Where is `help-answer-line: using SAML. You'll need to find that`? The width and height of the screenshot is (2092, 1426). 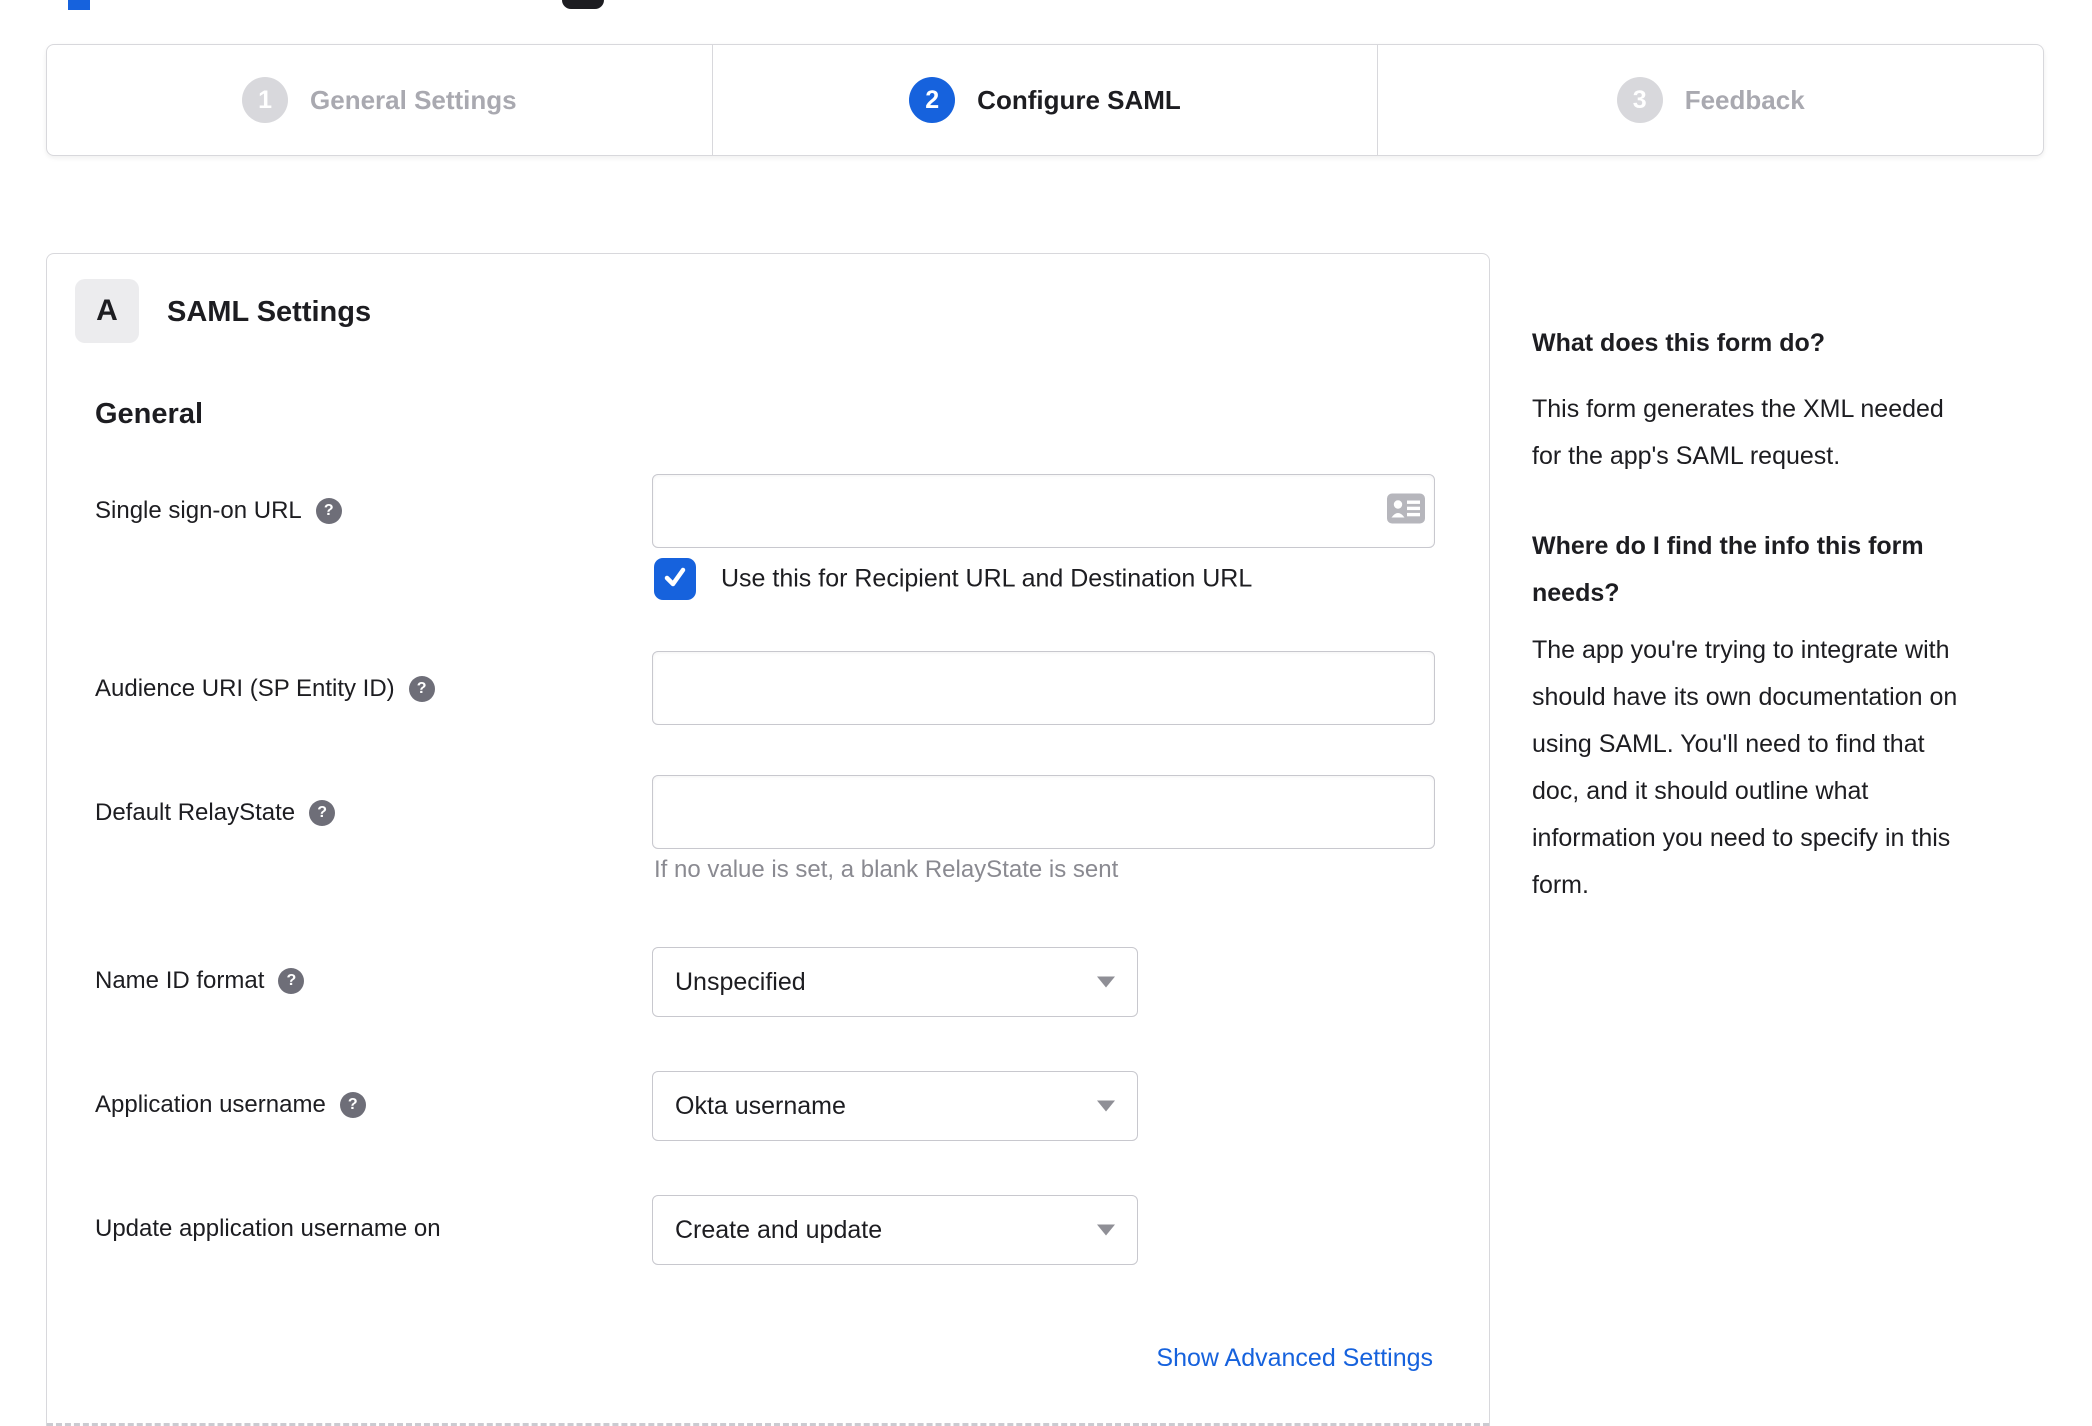
help-answer-line: using SAML. You'll need to find that is located at coordinates (1728, 744).